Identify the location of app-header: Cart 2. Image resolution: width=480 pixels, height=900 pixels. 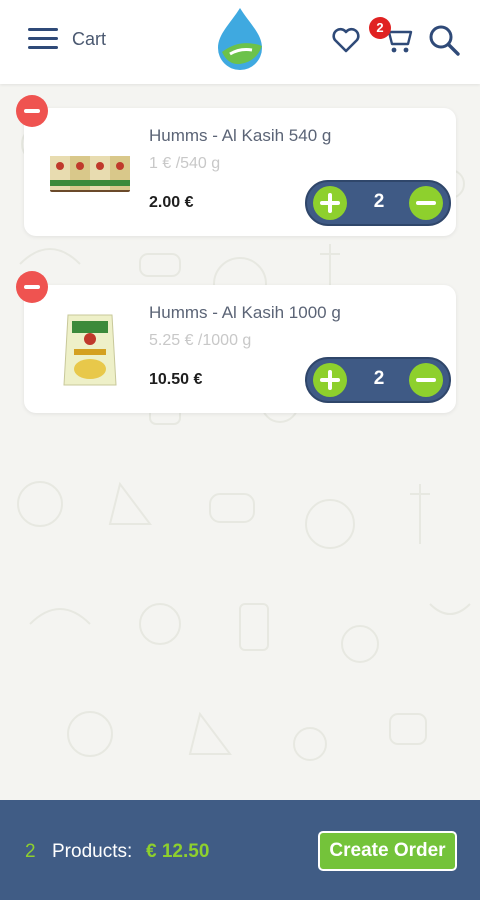
(240, 42).